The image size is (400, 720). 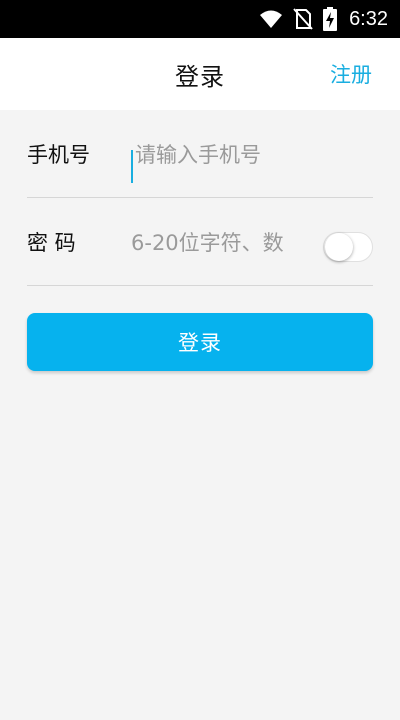 I want to click on password-row: 密 码 6-20位字符、数, so click(x=200, y=242).